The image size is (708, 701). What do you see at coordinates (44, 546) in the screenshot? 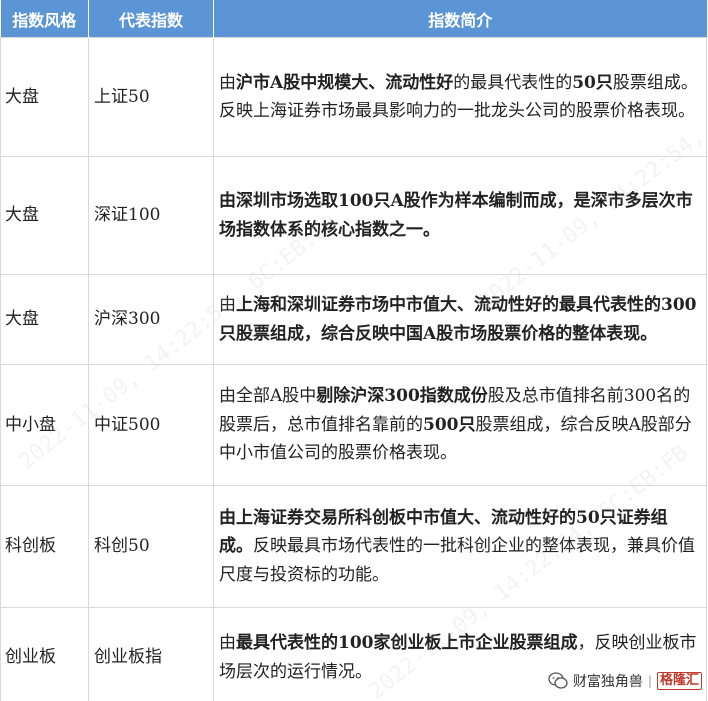
I see `cell-index-style: 科创板` at bounding box center [44, 546].